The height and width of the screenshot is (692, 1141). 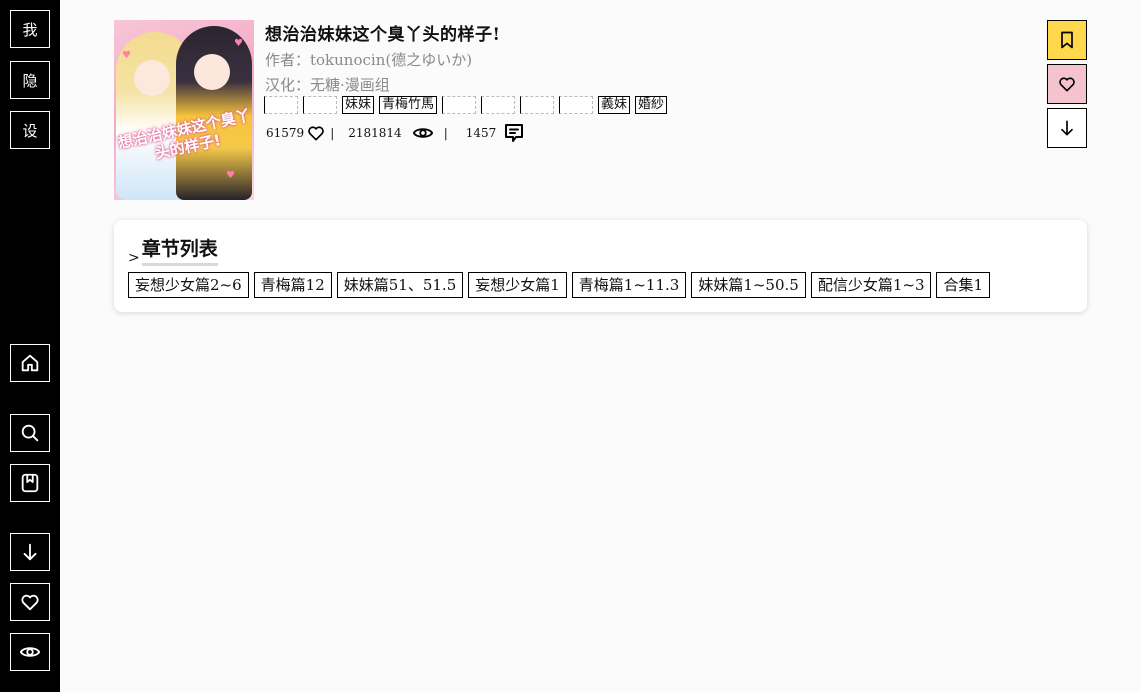 I want to click on likes-count: 61579, so click(x=285, y=133).